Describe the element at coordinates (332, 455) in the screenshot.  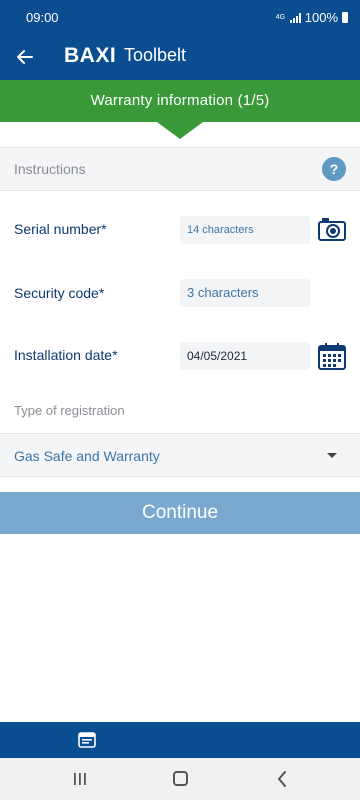
I see `chevron-down-icon` at that location.